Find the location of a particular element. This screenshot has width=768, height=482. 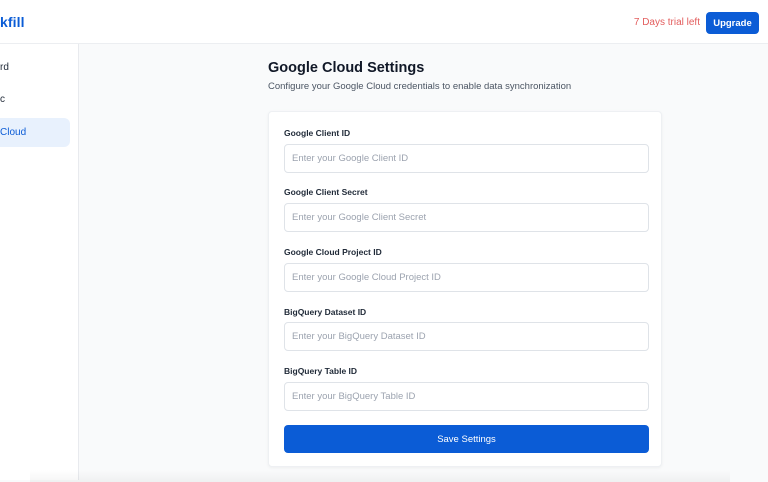

top-header: kfill 7 Days trial left Upgrade is located at coordinates (384, 22).